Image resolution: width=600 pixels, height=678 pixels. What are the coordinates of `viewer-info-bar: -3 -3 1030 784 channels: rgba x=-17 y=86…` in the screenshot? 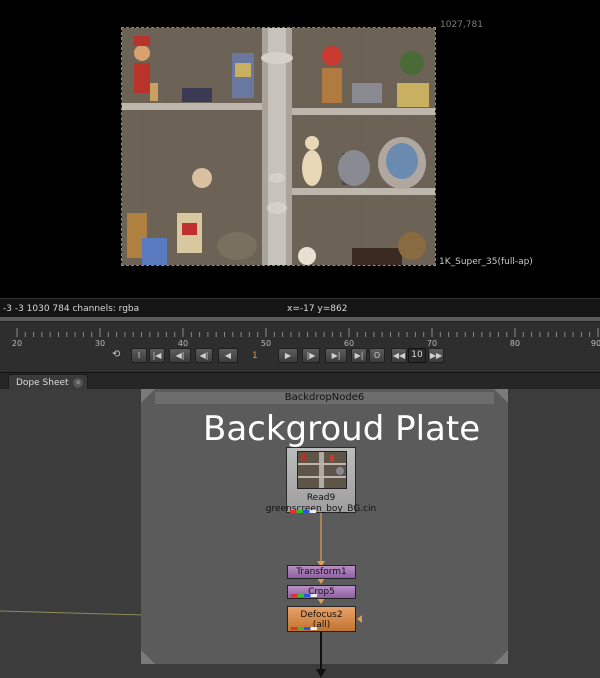 It's located at (300, 308).